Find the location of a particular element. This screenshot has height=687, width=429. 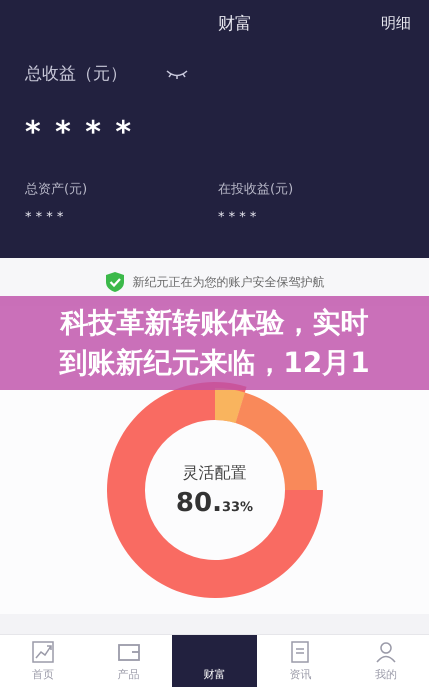

headline-text: 到账新纪元来临，12月1 is located at coordinates (214, 363).